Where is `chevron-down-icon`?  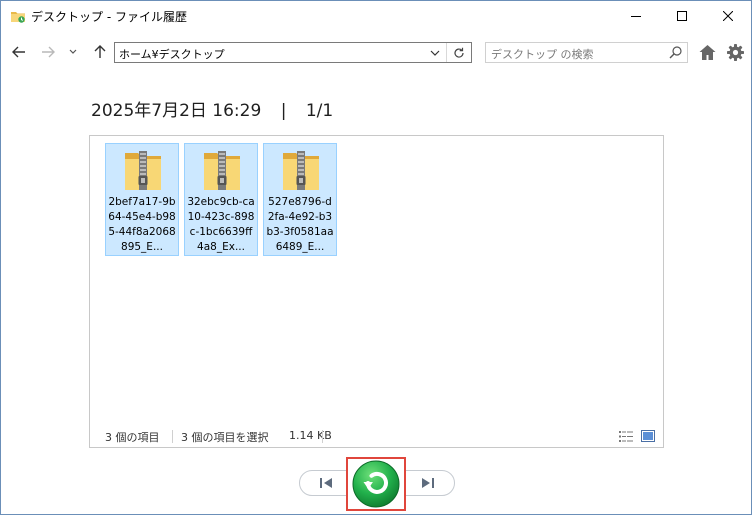
chevron-down-icon is located at coordinates (435, 53).